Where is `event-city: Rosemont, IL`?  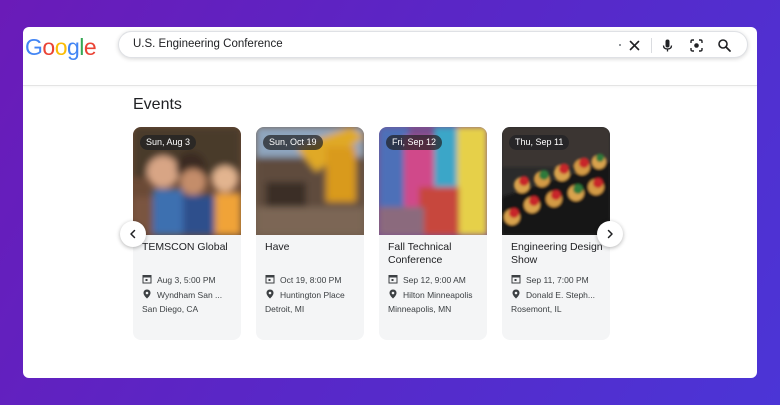 event-city: Rosemont, IL is located at coordinates (536, 309).